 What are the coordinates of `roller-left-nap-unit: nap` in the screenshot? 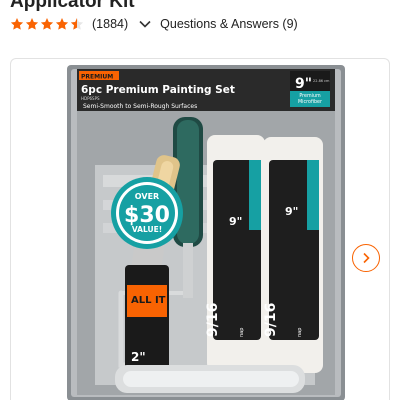 It's located at (242, 332).